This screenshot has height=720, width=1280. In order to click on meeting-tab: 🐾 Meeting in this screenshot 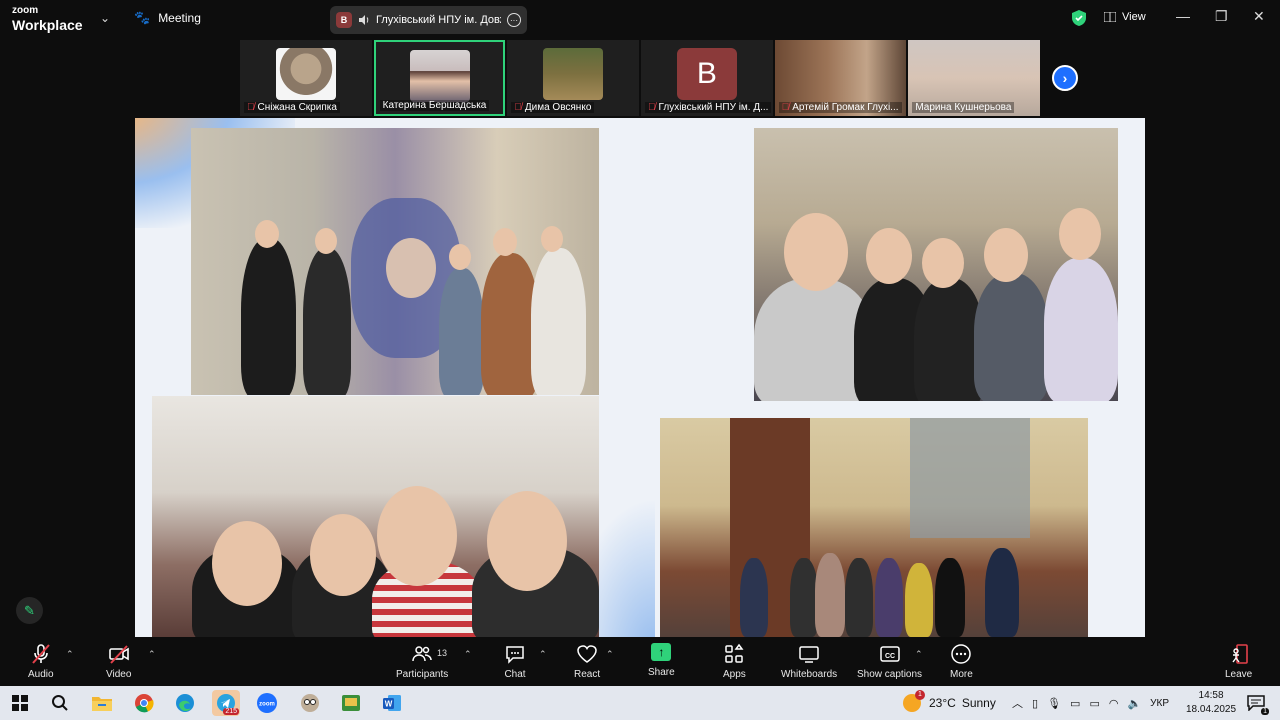, I will do `click(167, 18)`.